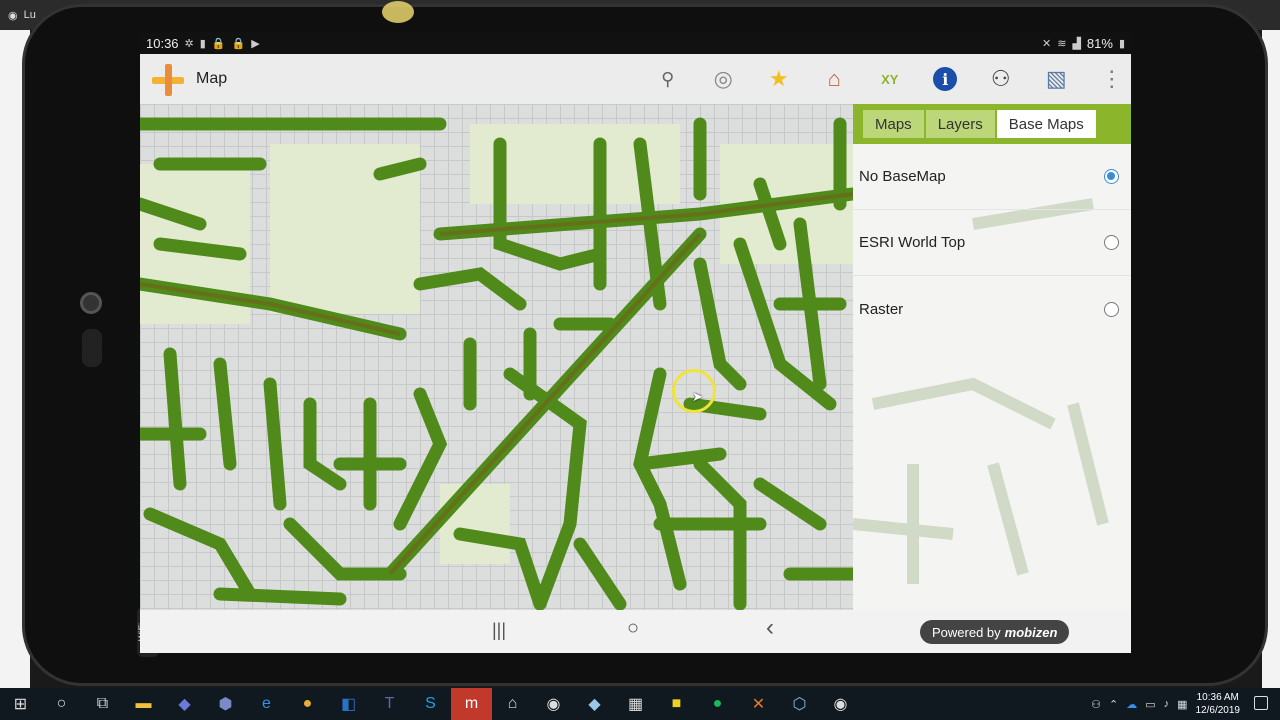 The height and width of the screenshot is (720, 1280). Describe the element at coordinates (966, 632) in the screenshot. I see `powered-by-label: Powered by` at that location.